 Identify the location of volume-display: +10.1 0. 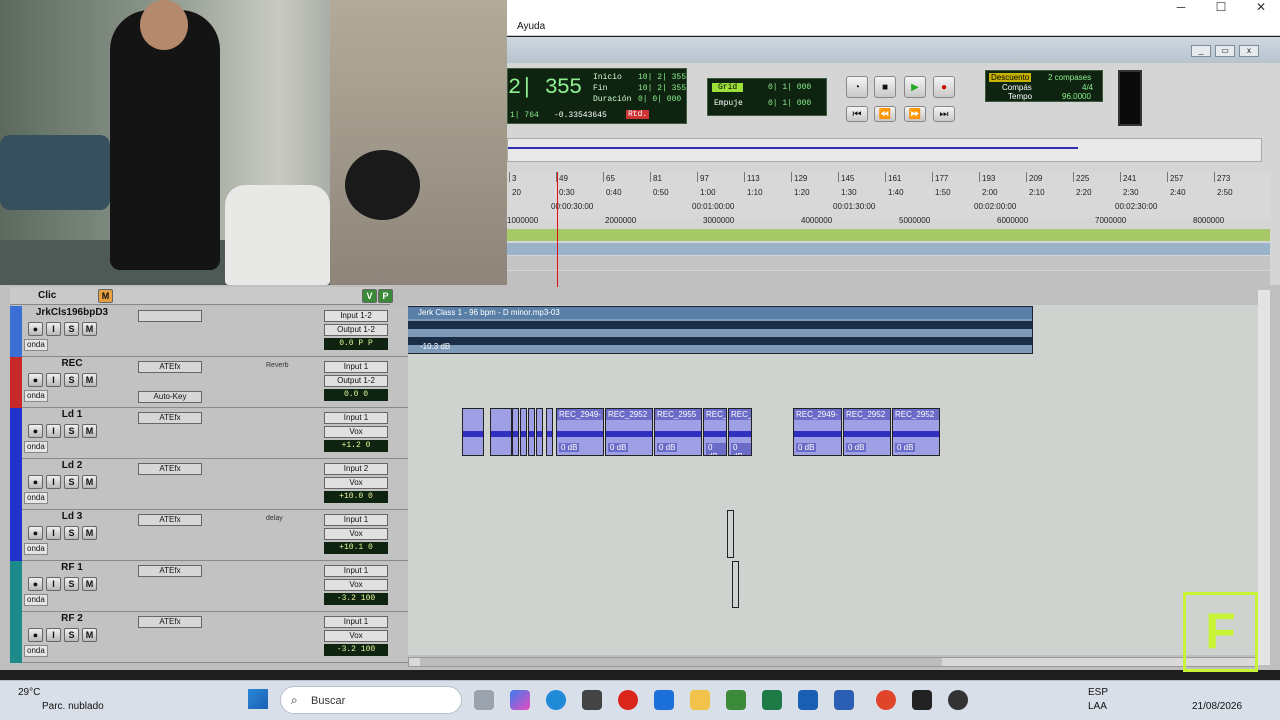
(356, 548).